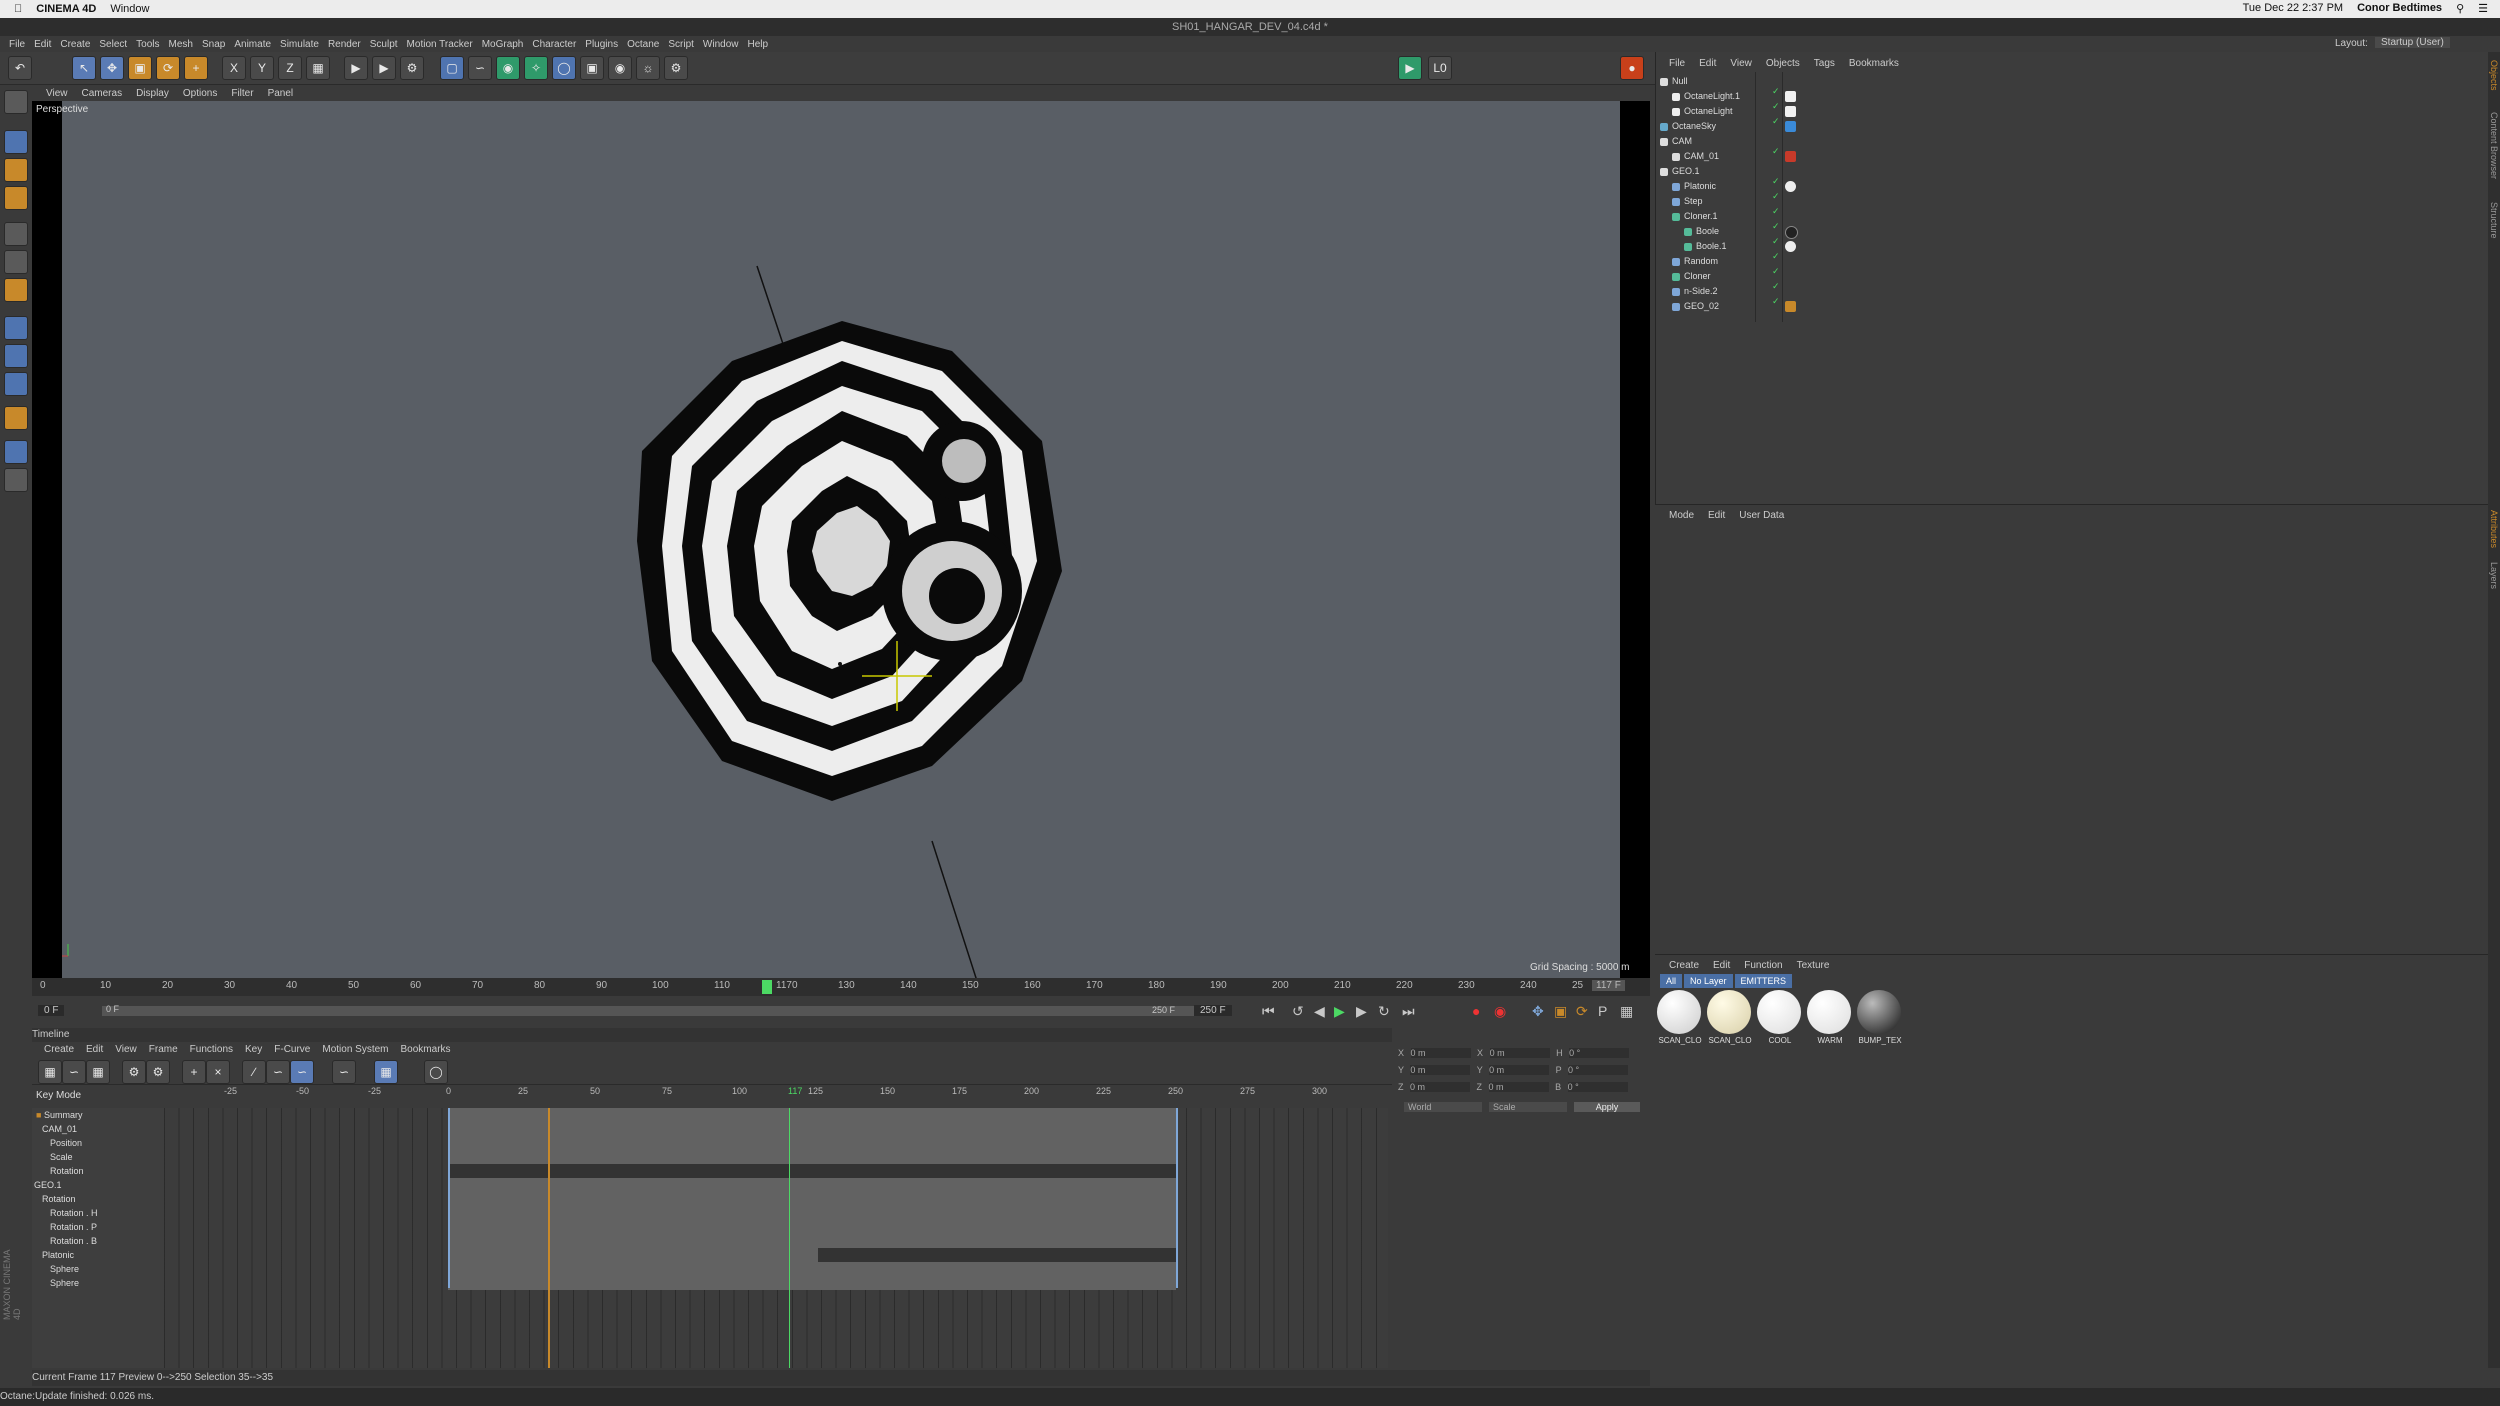 This screenshot has width=2500, height=1406. I want to click on play-icon: ▶, so click(1339, 1011).